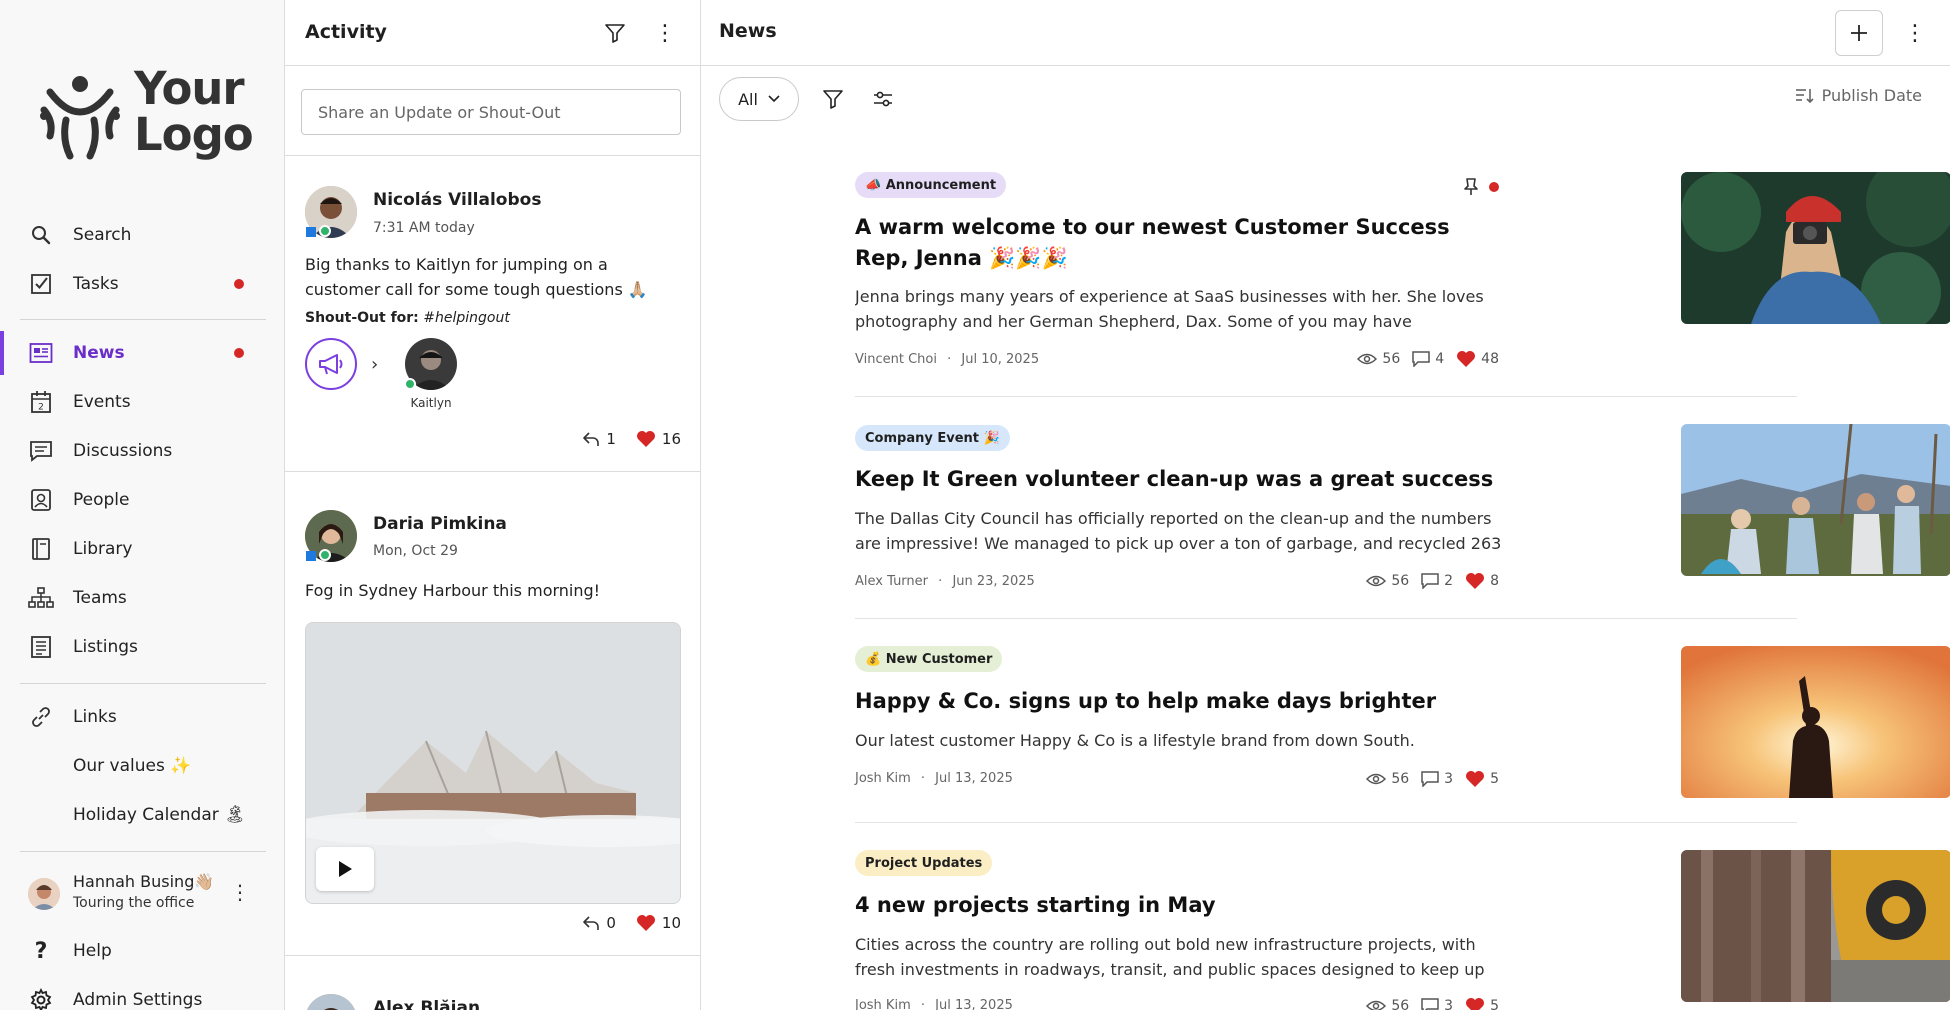 Image resolution: width=1950 pixels, height=1010 pixels. What do you see at coordinates (1804, 95) in the screenshot?
I see `sort-icon` at bounding box center [1804, 95].